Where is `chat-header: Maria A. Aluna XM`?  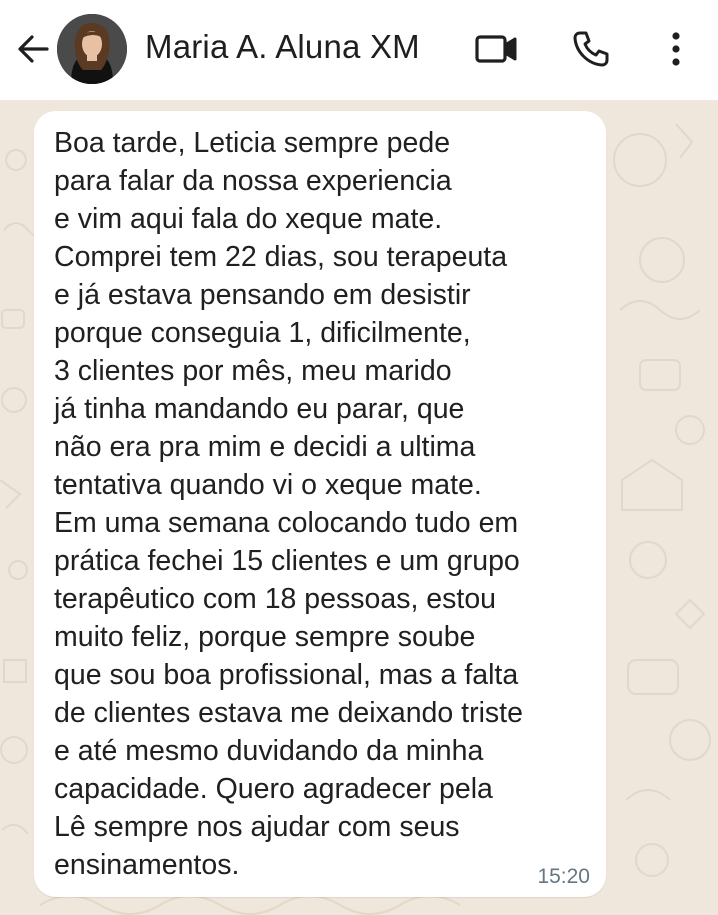 chat-header: Maria A. Aluna XM is located at coordinates (359, 50).